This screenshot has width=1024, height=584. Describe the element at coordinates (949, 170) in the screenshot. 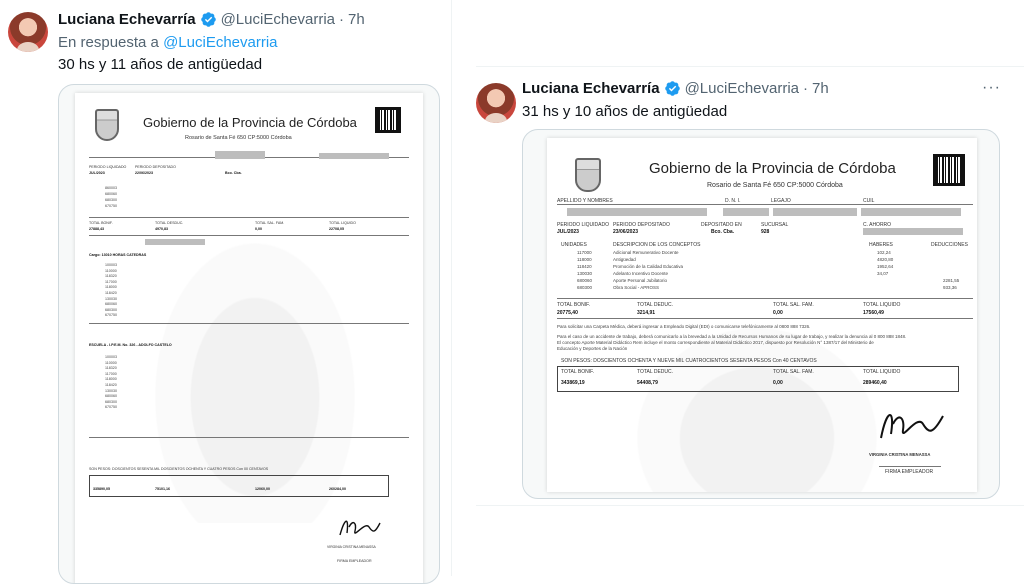

I see `qr-code-icon` at that location.